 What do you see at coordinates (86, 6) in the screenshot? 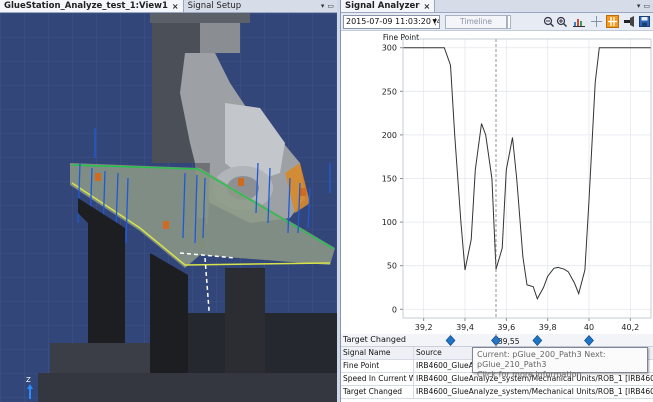
I see `tab-view1-label: GlueStation_Analyze_test_1:View1` at bounding box center [86, 6].